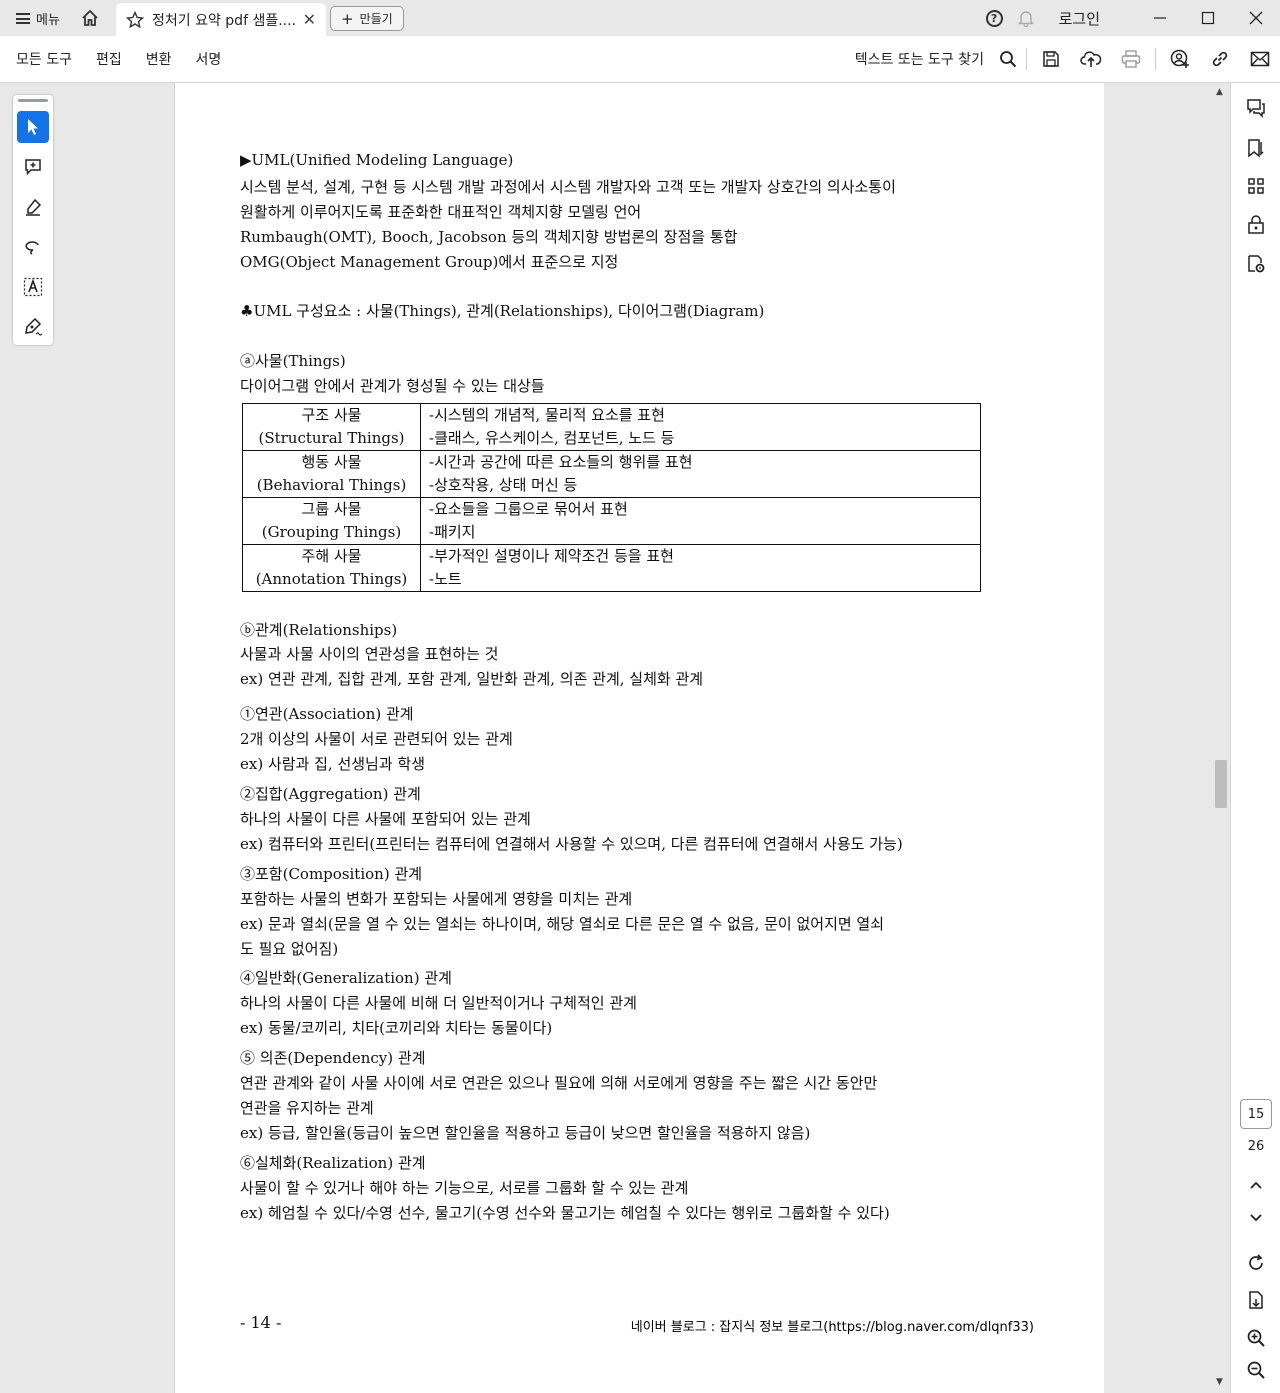 This screenshot has height=1393, width=1280. I want to click on tab-close-icon: ✕, so click(309, 19).